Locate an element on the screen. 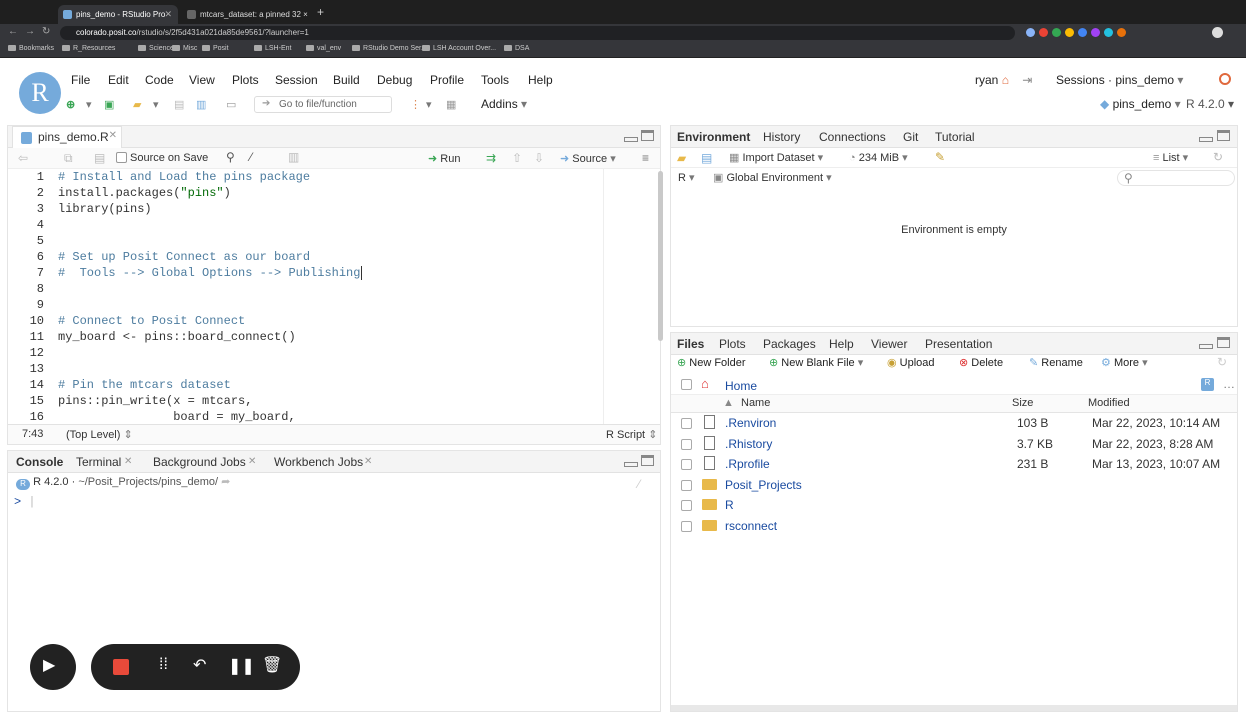 Image resolution: width=1246 pixels, height=720 pixels. stop-button is located at coordinates (121, 667).